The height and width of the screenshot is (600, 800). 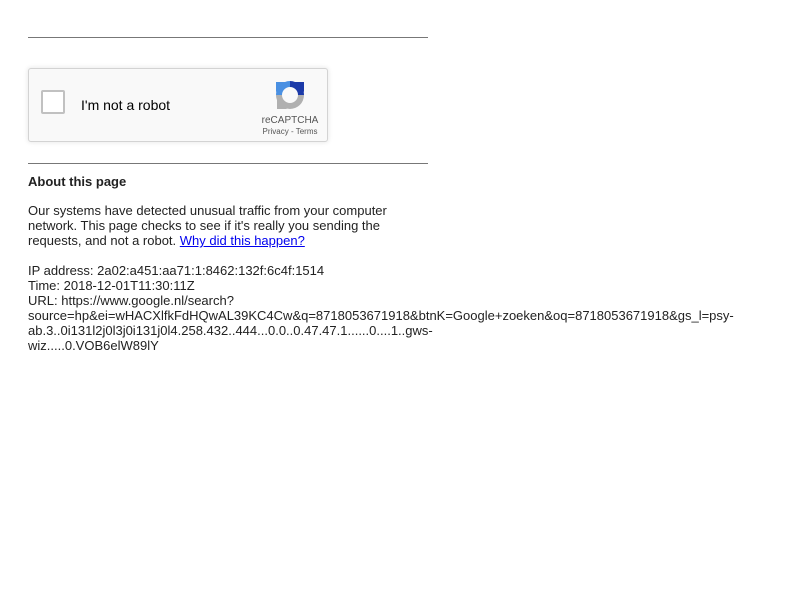 What do you see at coordinates (131, 300) in the screenshot?
I see `url-line-1: URL: https://www.google.nl/search?` at bounding box center [131, 300].